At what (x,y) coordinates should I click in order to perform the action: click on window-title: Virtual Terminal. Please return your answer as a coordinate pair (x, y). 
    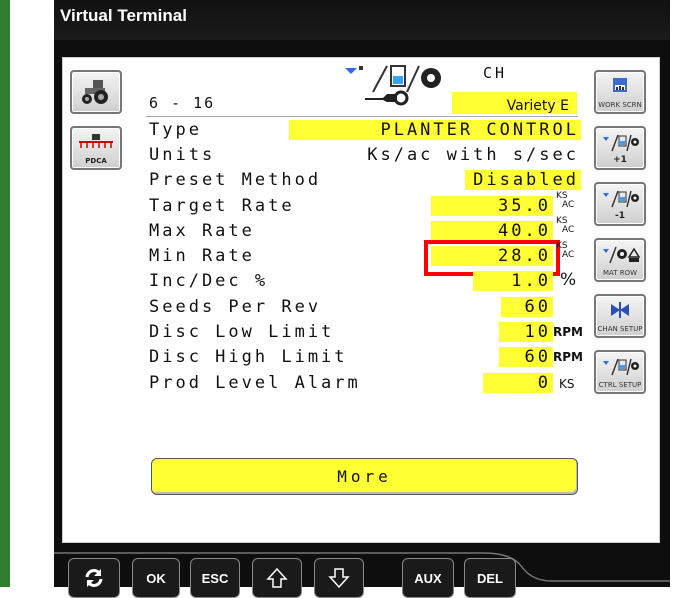
    Looking at the image, I should click on (123, 15).